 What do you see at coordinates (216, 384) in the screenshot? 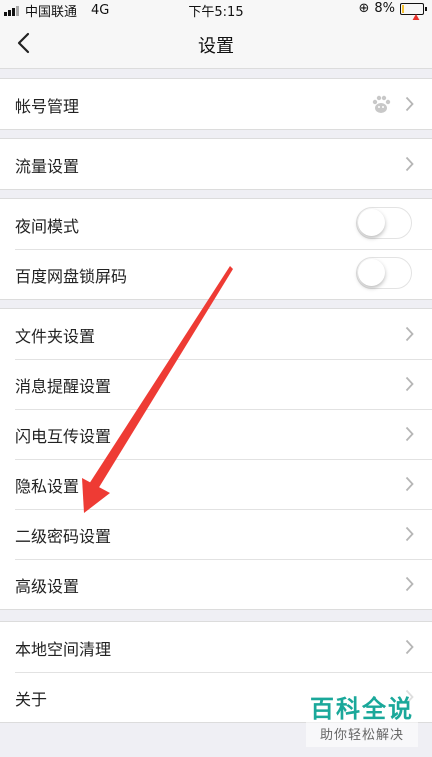
I see `settings-row-message-reminder: 消息提醒设置` at bounding box center [216, 384].